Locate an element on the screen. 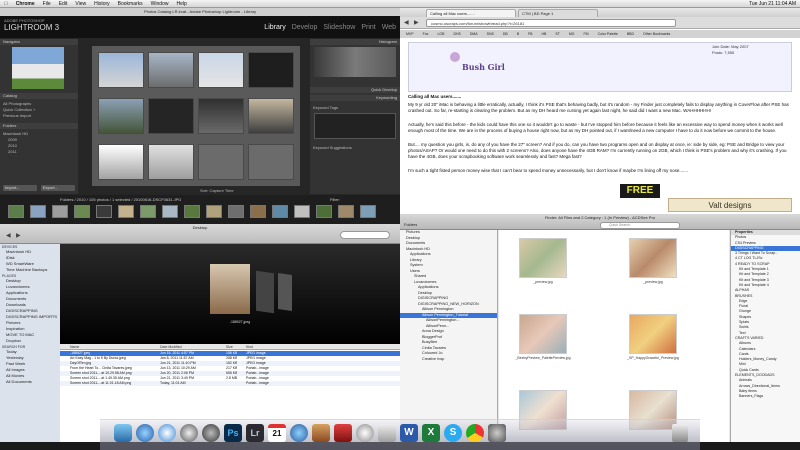 The image size is (800, 450). bookmark-item: B is located at coordinates (518, 34).